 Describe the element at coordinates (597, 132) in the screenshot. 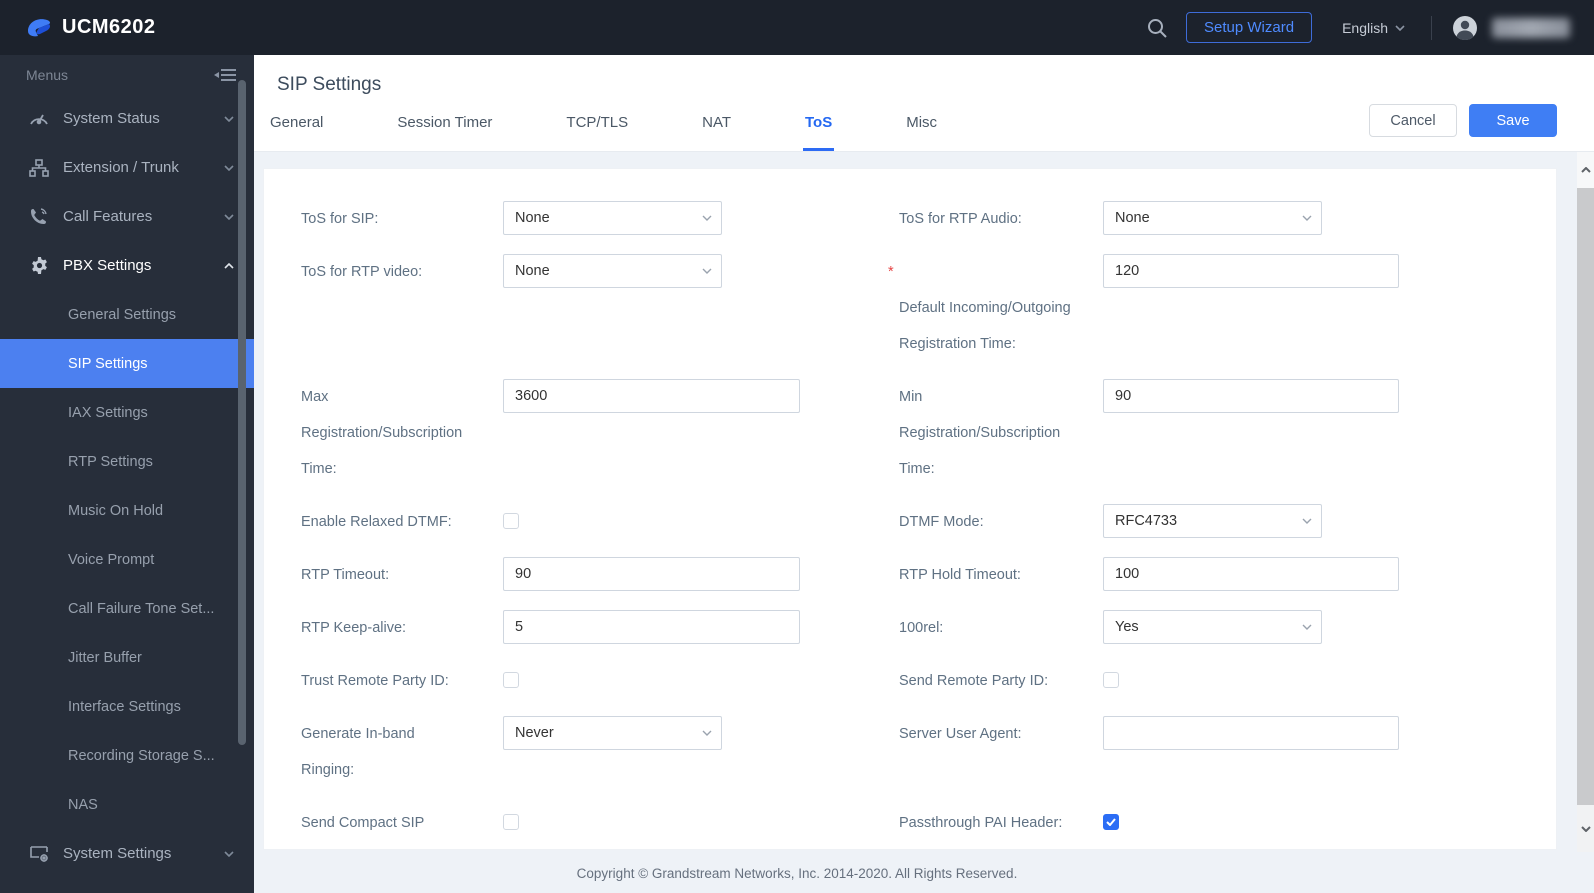

I see `tab-tcp-tls: TCP/TLS` at that location.